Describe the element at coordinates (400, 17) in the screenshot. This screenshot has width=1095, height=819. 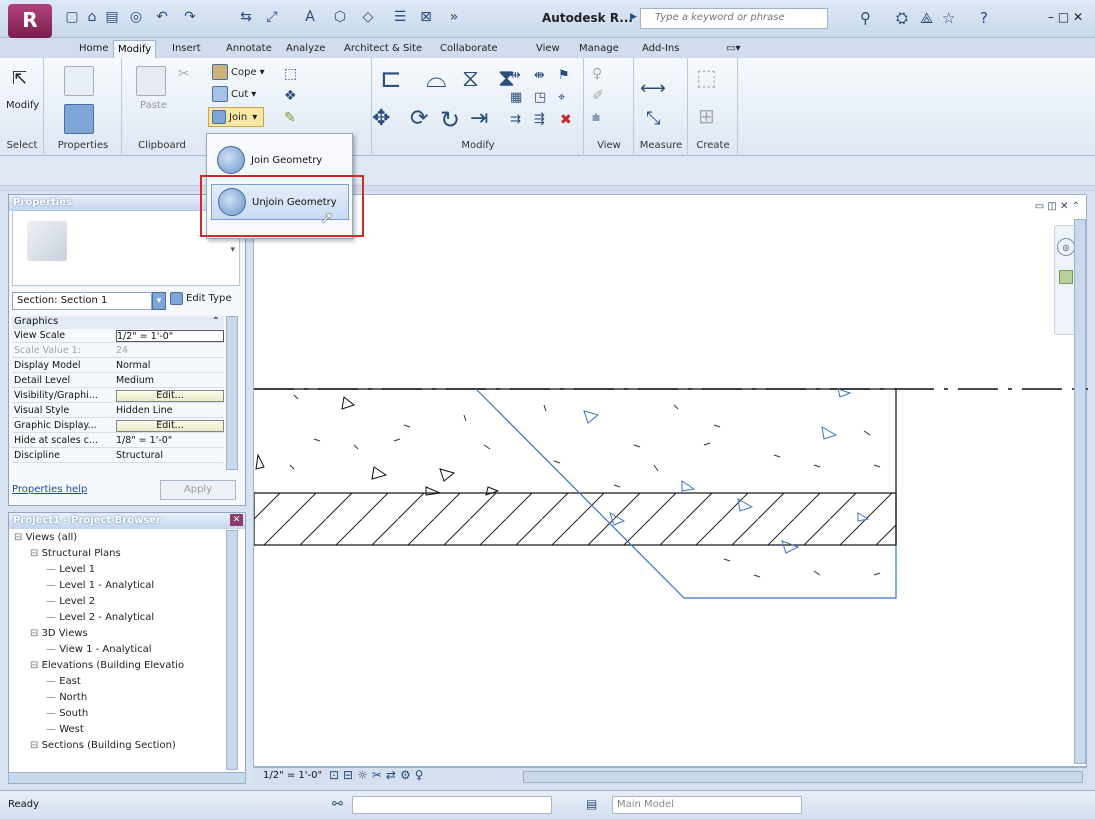
I see `thin-lines-icon: ☰` at that location.